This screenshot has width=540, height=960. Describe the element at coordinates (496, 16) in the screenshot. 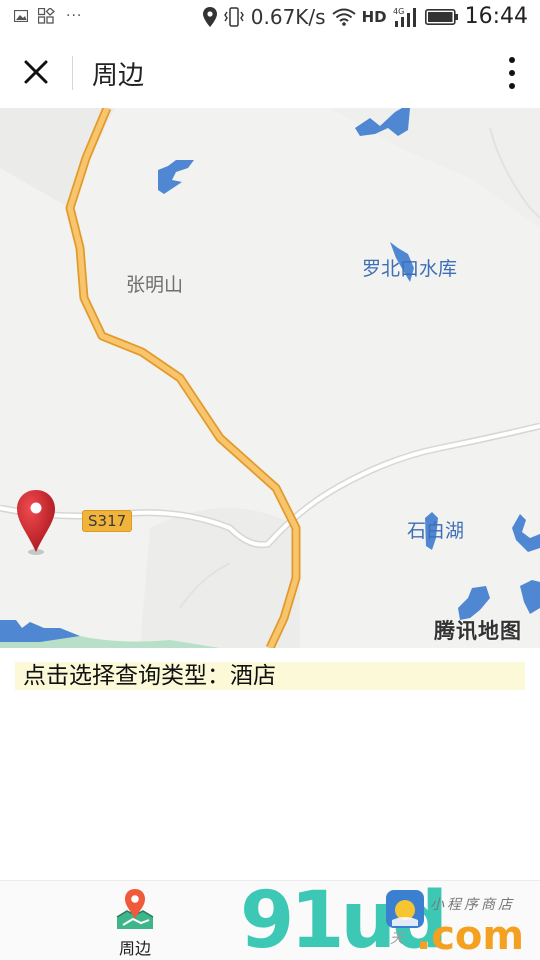

I see `clock: 16:44` at that location.